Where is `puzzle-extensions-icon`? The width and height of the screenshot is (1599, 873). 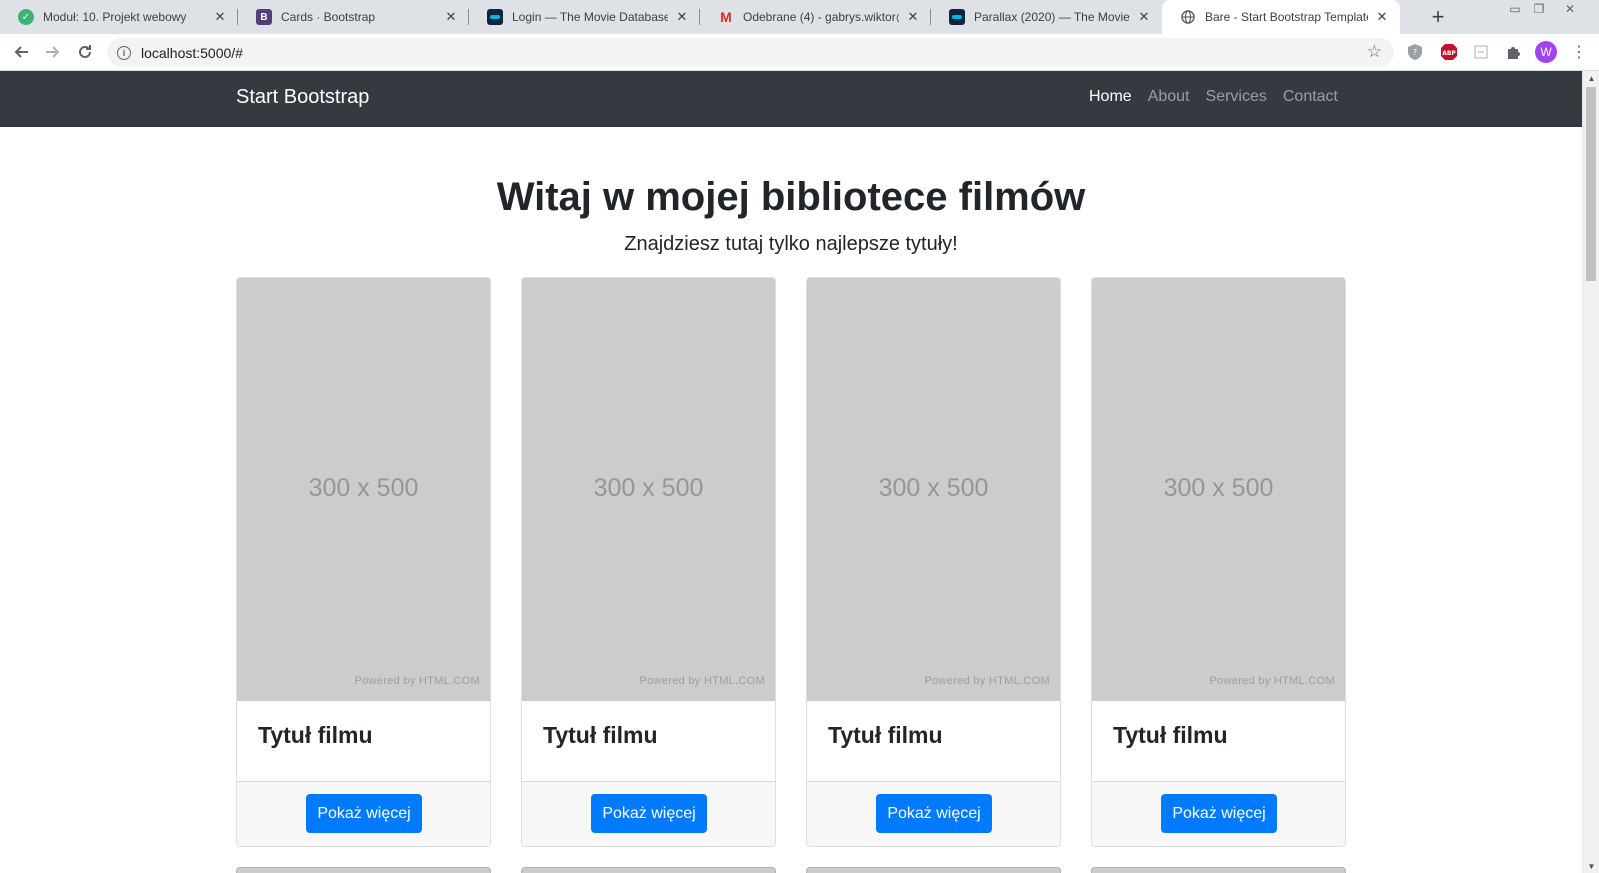 puzzle-extensions-icon is located at coordinates (1513, 52).